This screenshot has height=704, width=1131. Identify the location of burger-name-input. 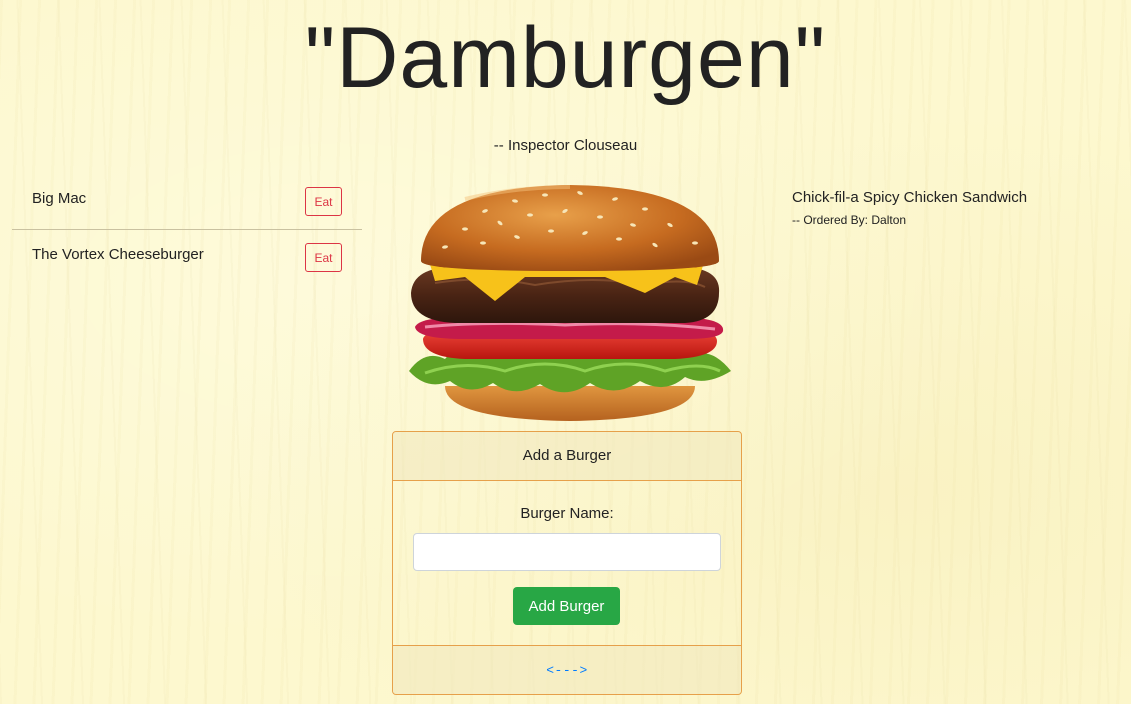
(567, 552).